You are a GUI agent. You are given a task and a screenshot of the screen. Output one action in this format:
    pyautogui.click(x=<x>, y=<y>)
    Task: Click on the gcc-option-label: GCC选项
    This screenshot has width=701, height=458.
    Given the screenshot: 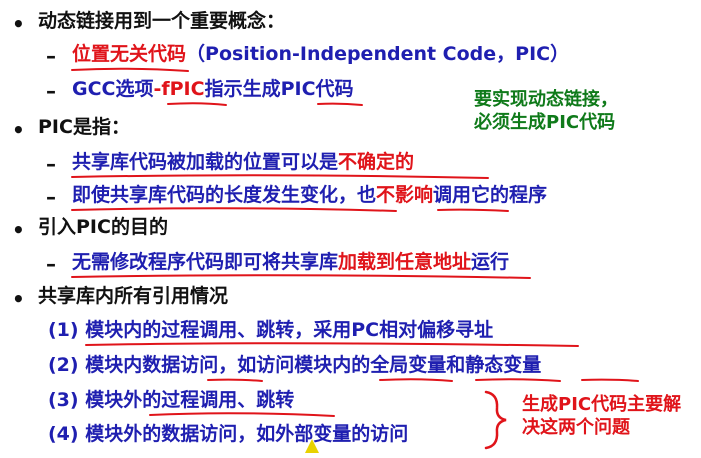 What is the action you would take?
    pyautogui.click(x=113, y=89)
    